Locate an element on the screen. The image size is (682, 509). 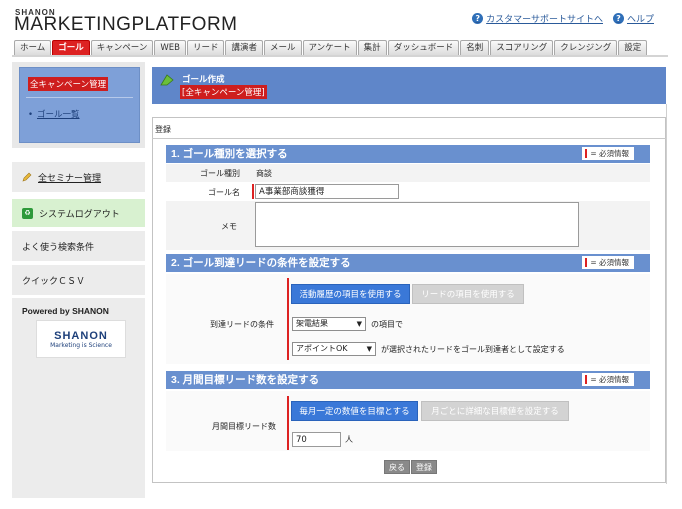
sidebar-item-syslog: ♻ システムログアウト is located at coordinates (78, 213).